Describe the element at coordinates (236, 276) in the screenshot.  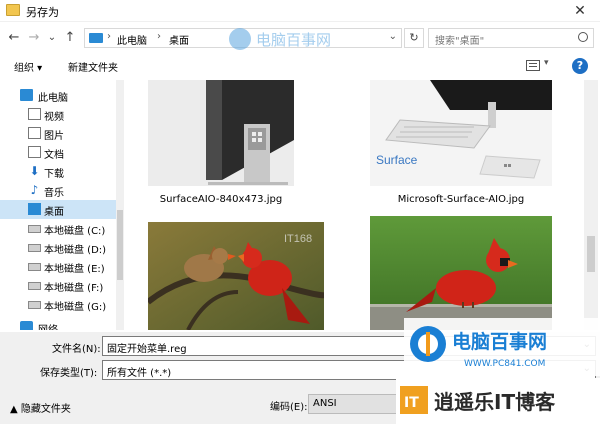
I see `file-thumbnail-cardinals-pair: IT168` at that location.